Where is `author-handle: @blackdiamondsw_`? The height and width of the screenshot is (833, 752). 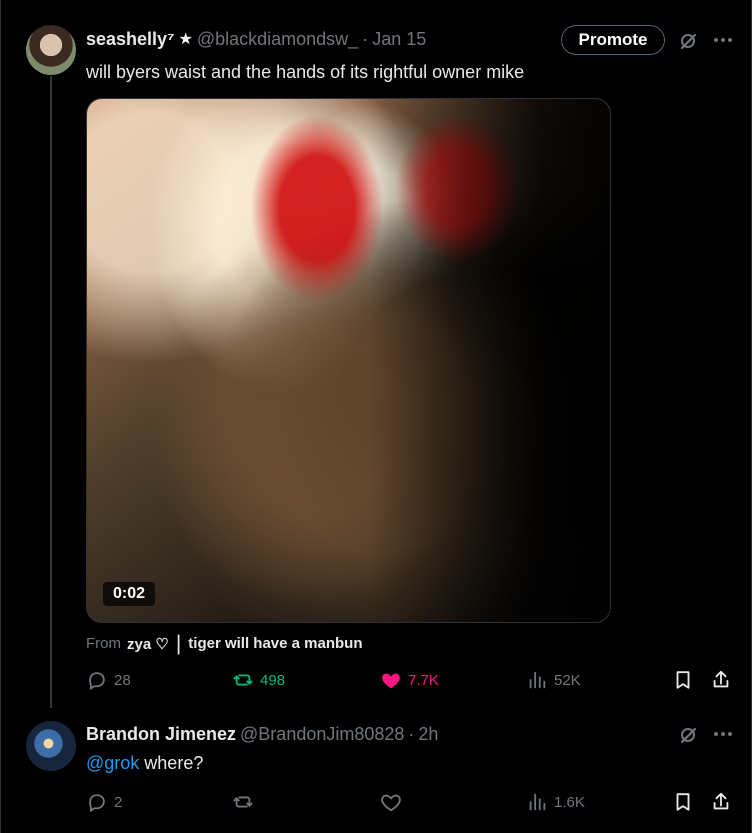 author-handle: @blackdiamondsw_ is located at coordinates (277, 39).